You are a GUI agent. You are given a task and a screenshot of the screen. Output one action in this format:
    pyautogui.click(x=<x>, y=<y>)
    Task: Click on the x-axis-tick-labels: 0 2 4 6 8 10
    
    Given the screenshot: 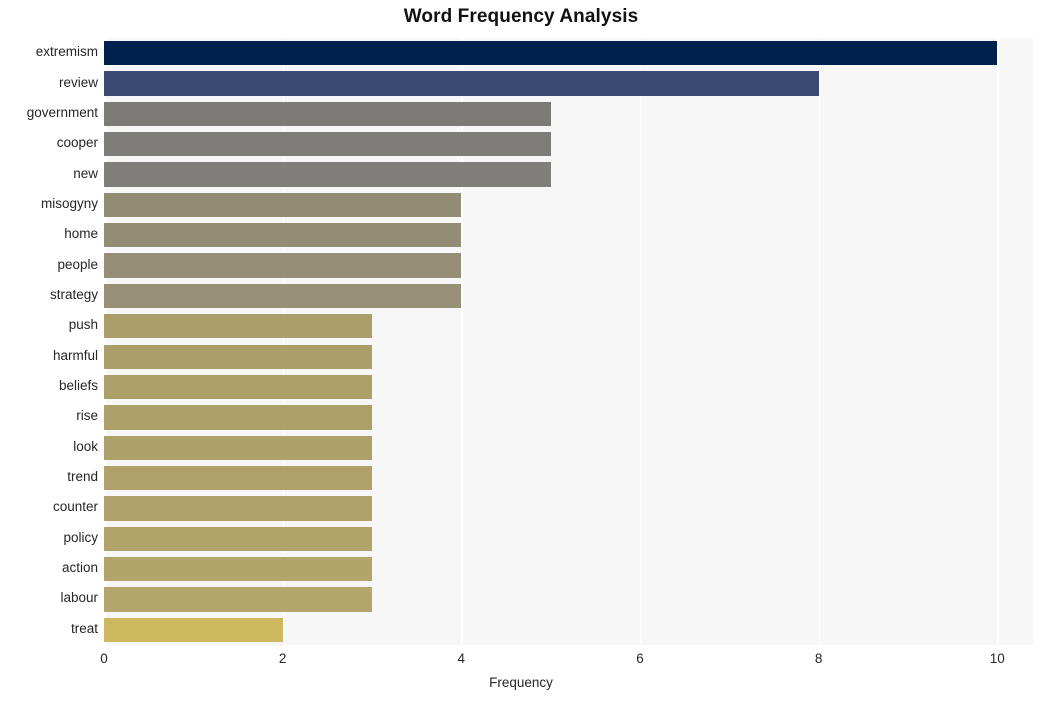 What is the action you would take?
    pyautogui.click(x=521, y=661)
    